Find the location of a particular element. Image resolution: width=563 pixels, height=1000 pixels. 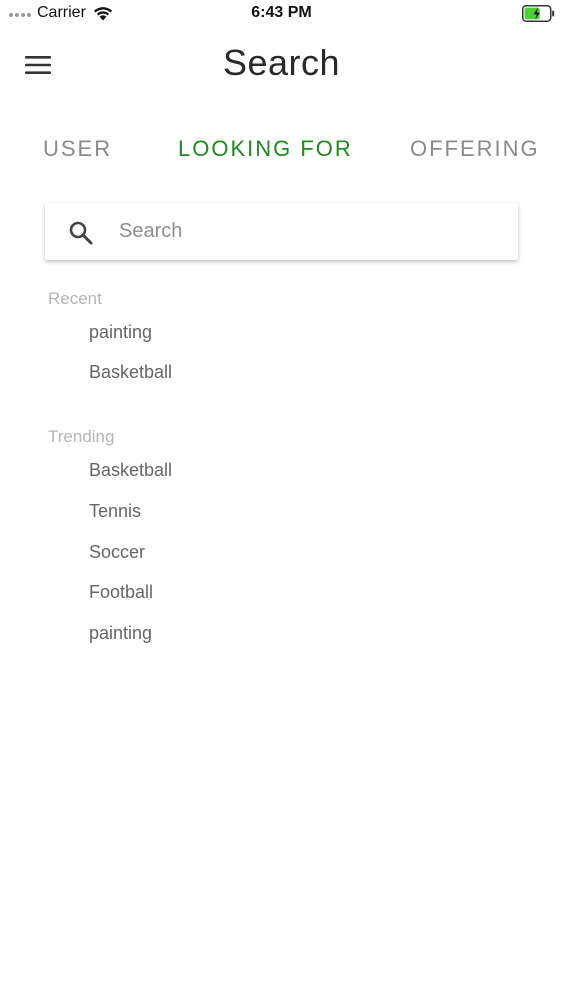

tab-user: USER is located at coordinates (77, 149).